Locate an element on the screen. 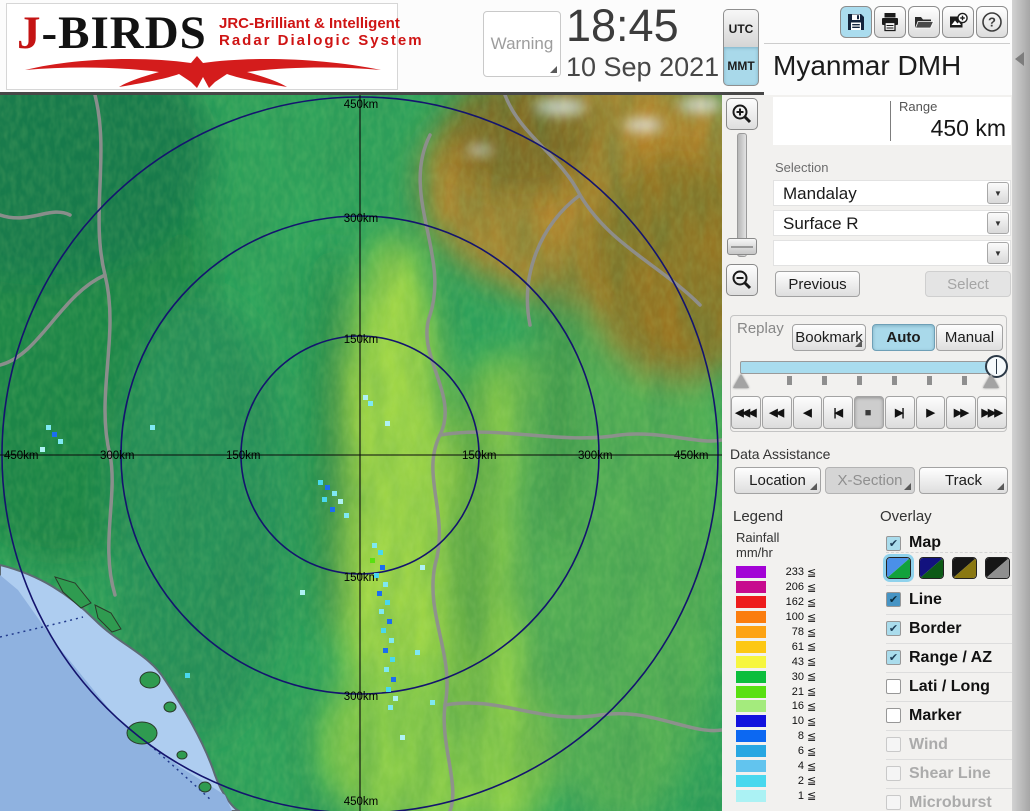 The image size is (1030, 811). legend-value: 206 is located at coordinates (794, 587).